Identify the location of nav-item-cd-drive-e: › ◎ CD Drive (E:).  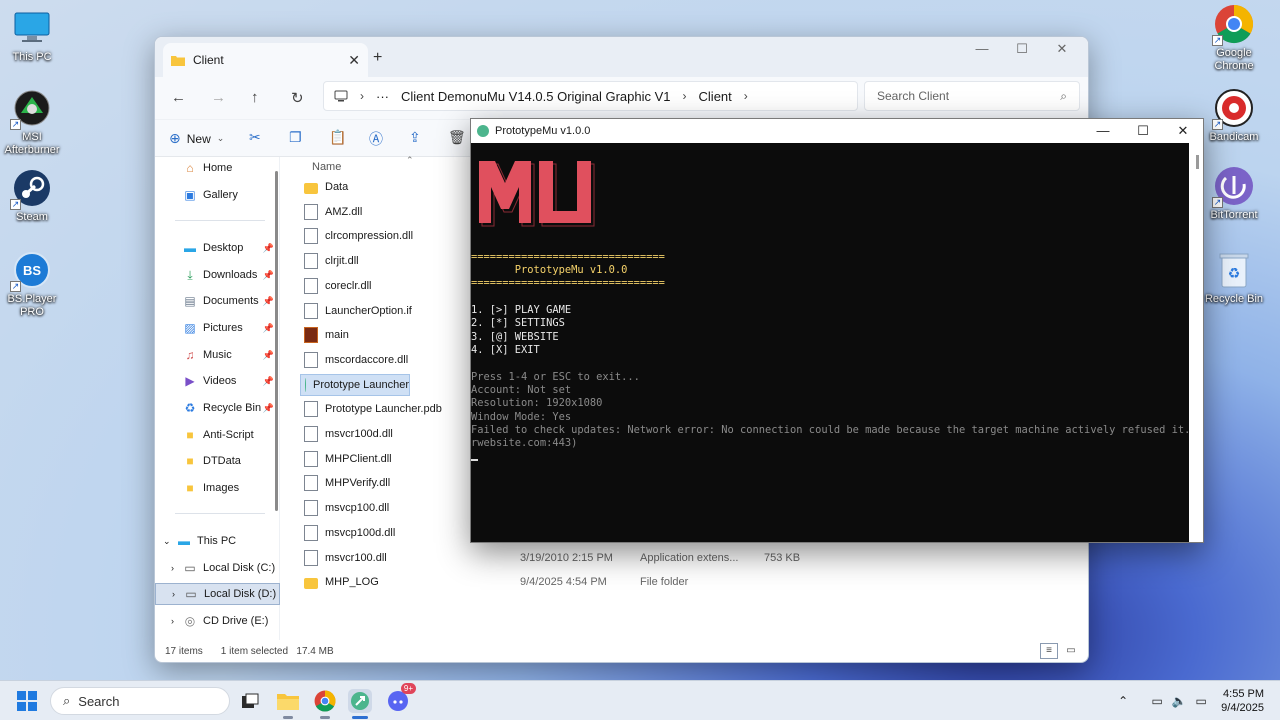
(217, 621).